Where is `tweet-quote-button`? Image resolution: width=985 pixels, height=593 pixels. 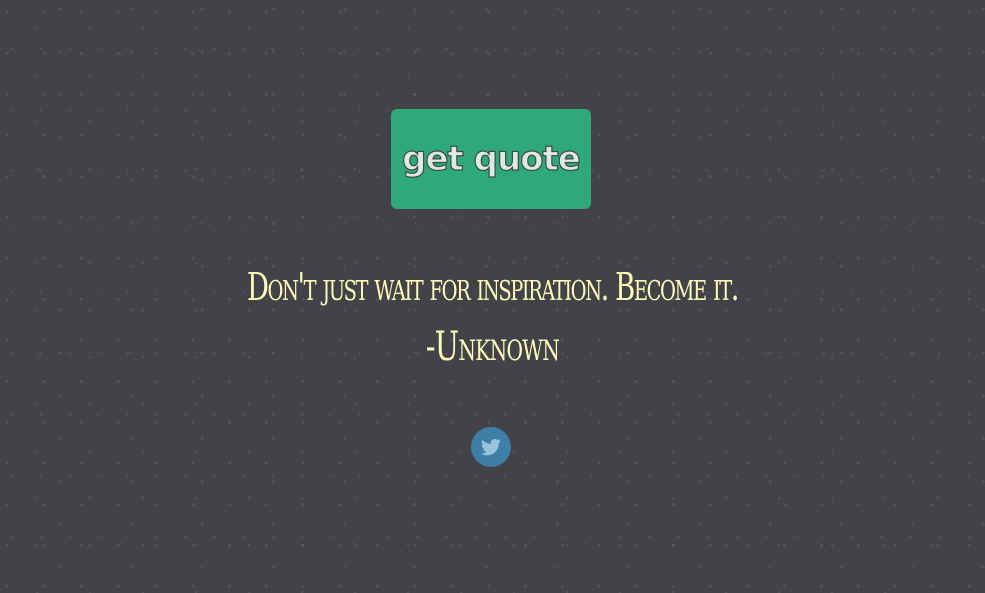 tweet-quote-button is located at coordinates (491, 447).